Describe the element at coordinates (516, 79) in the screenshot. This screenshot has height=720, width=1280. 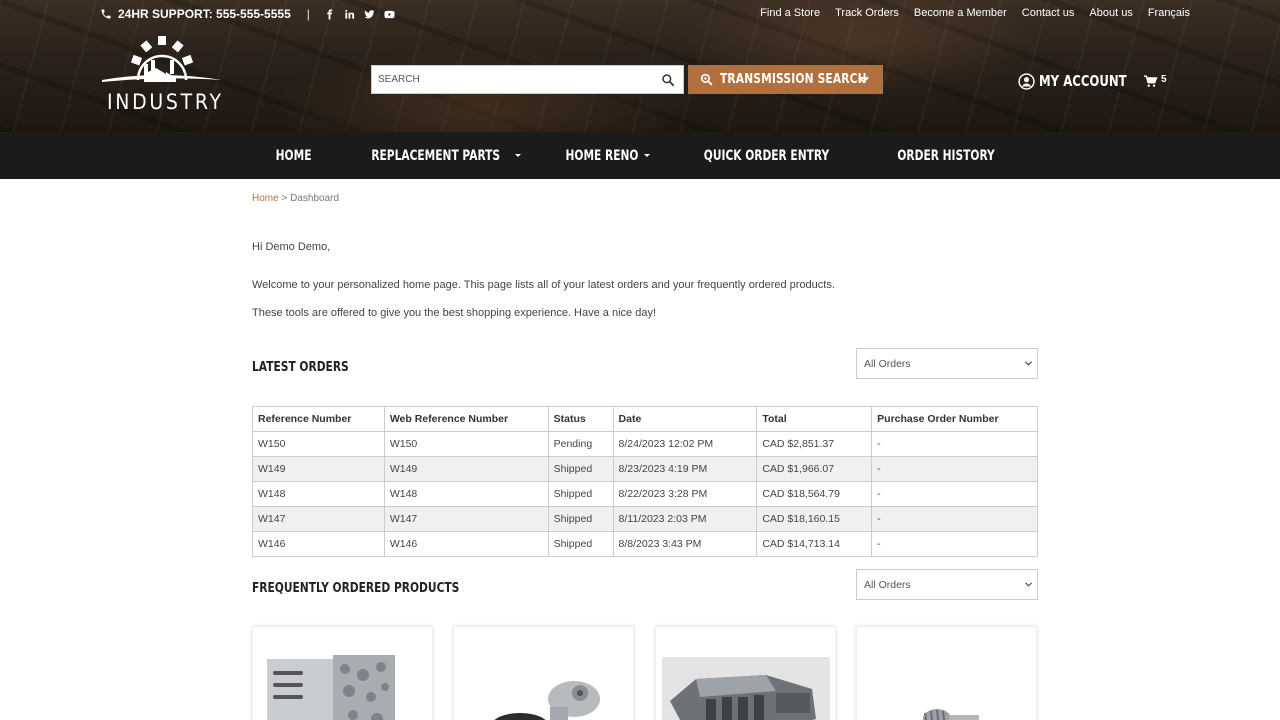
I see `search-input` at that location.